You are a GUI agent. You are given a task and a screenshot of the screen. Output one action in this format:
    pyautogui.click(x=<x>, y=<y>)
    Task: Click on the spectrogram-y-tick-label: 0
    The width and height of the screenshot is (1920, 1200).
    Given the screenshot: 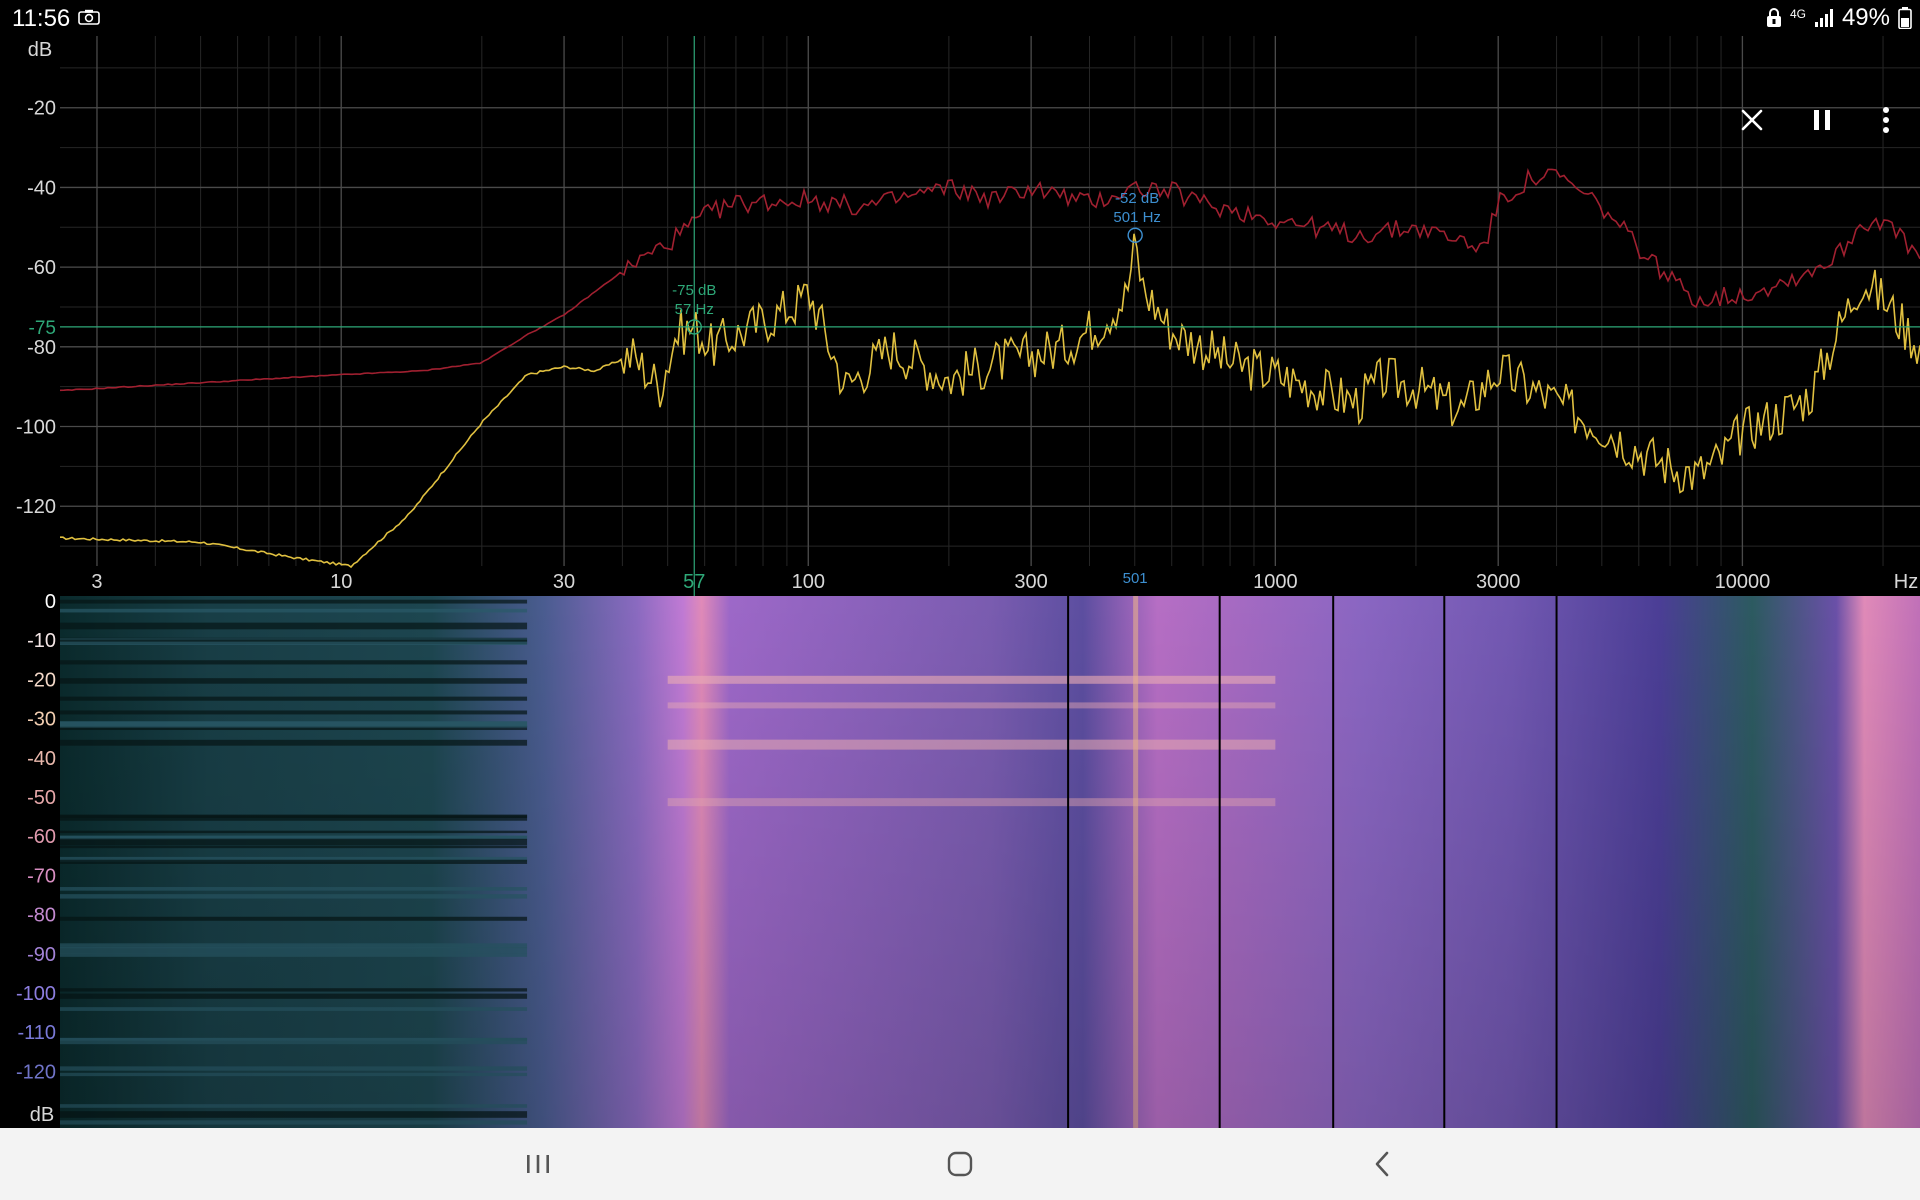 What is the action you would take?
    pyautogui.click(x=50, y=602)
    